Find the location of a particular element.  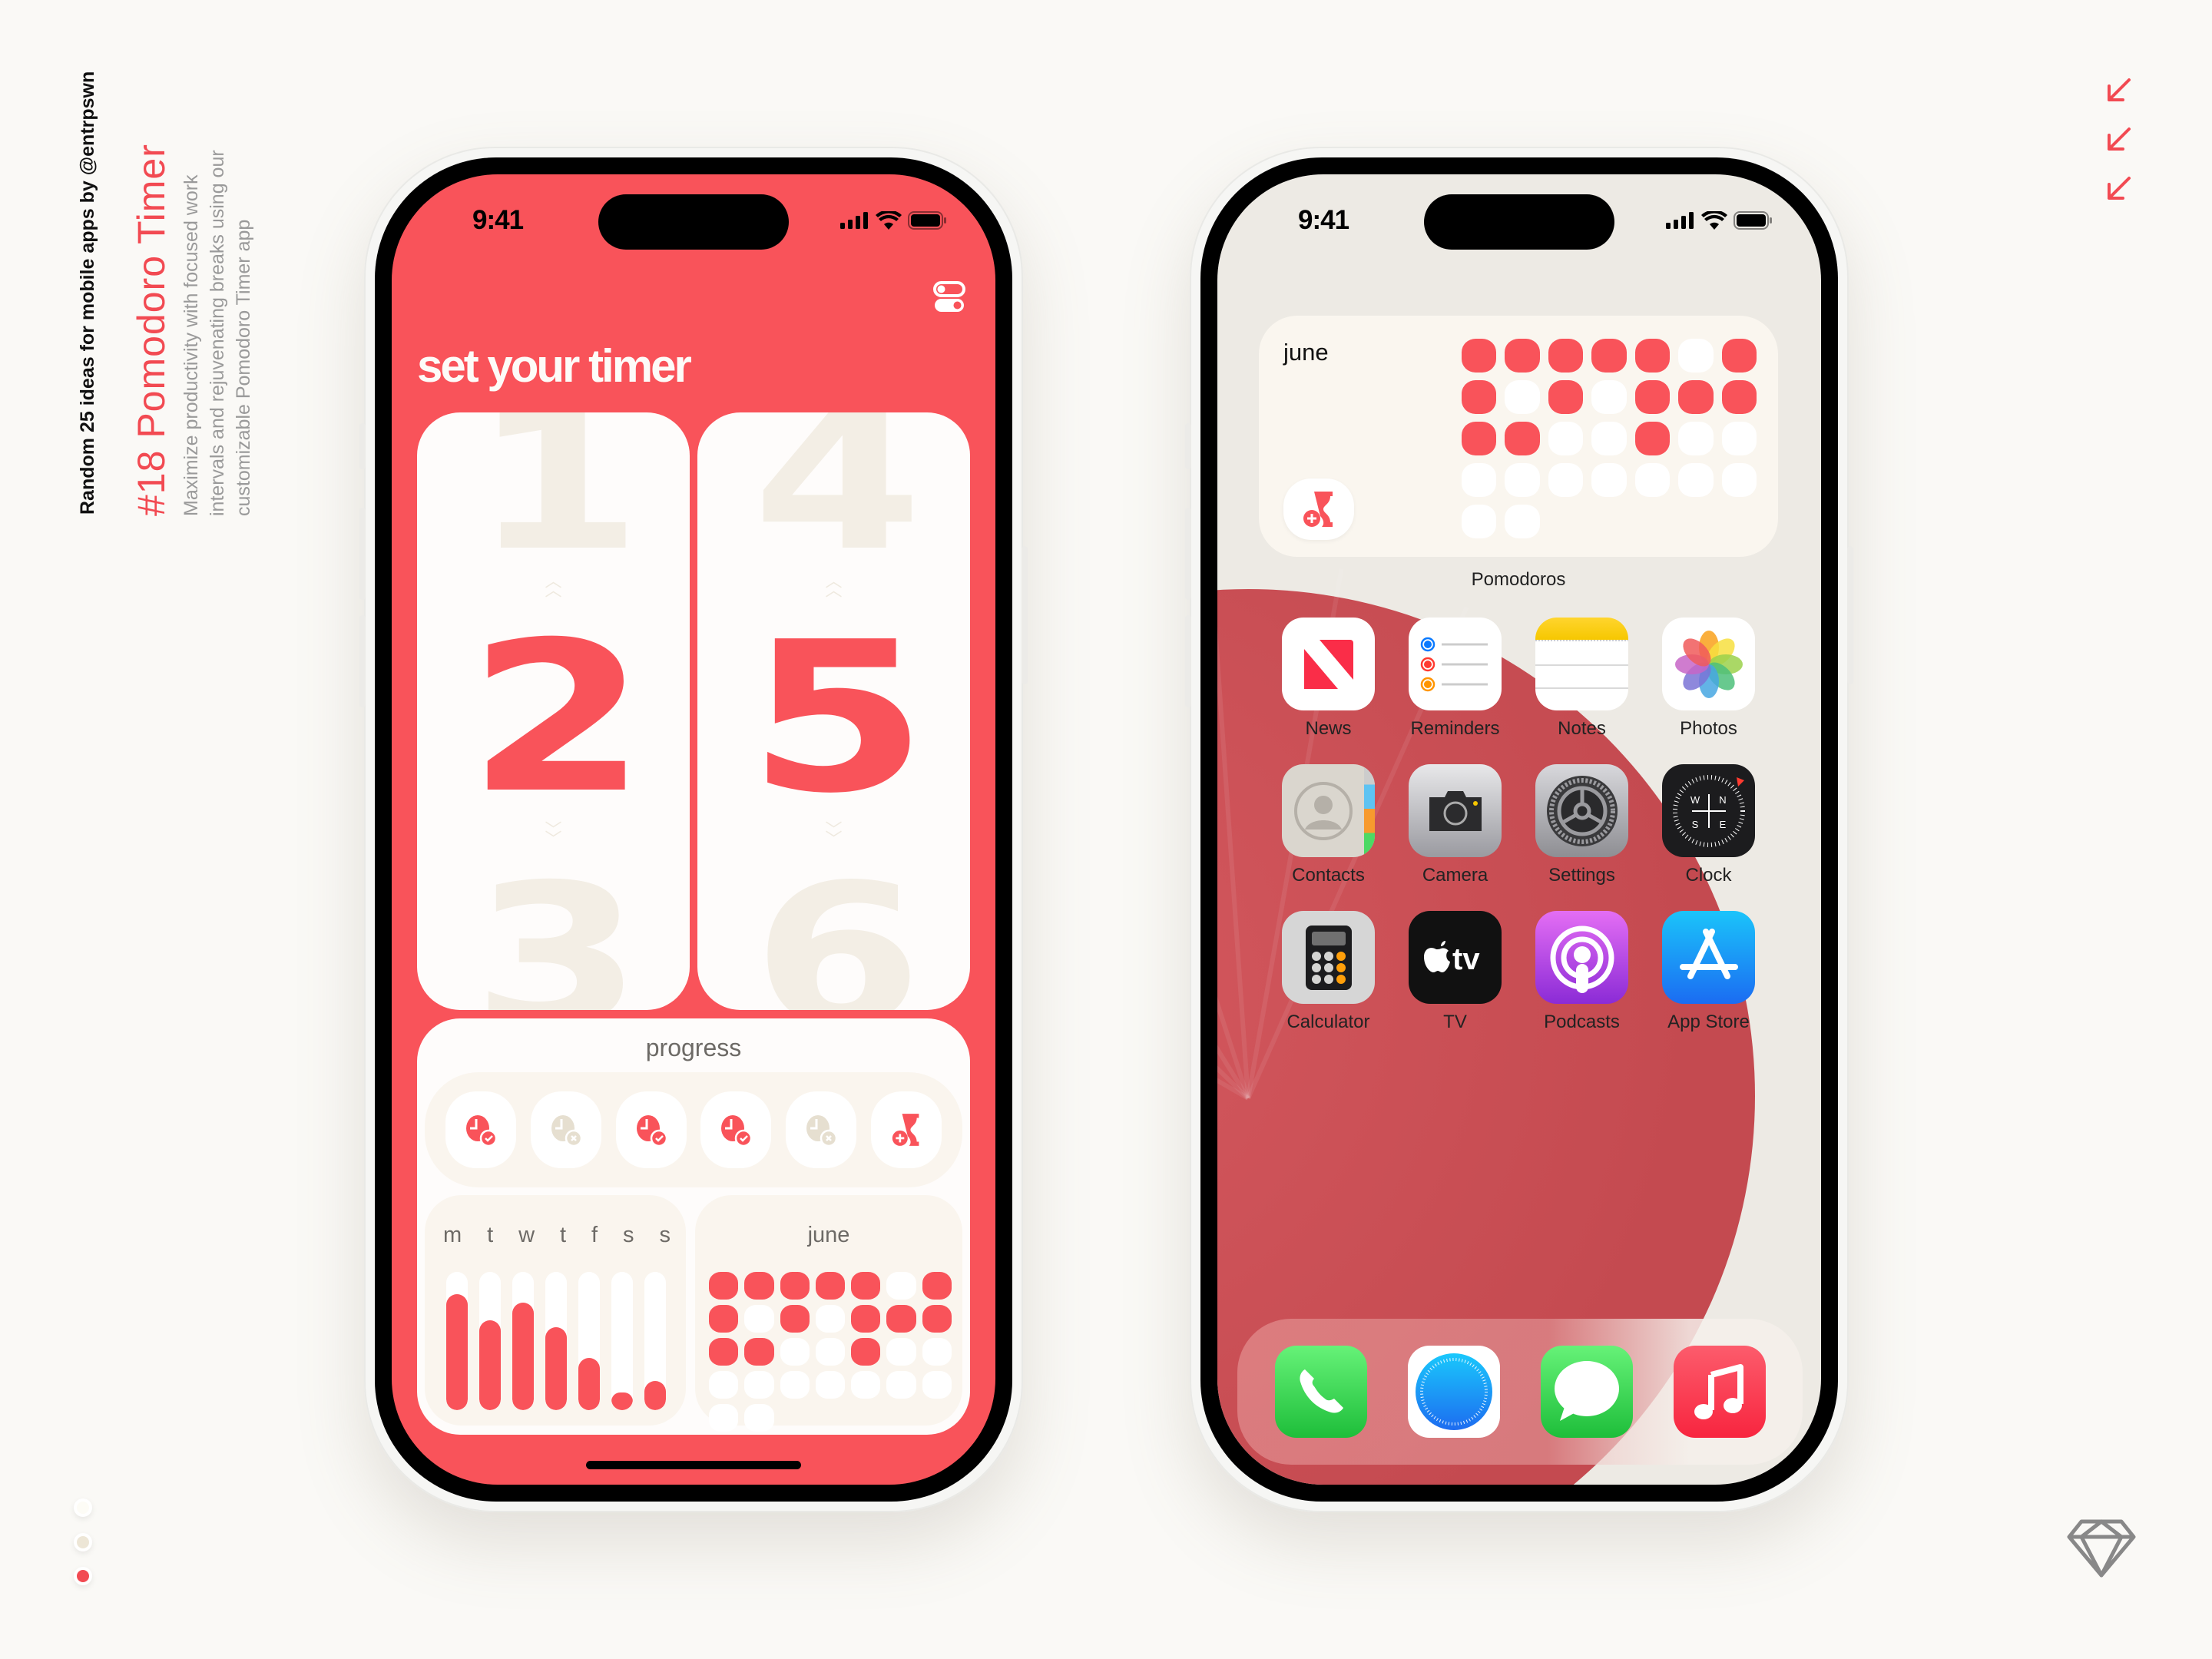

picker-next-value: 3 is located at coordinates (554, 926).